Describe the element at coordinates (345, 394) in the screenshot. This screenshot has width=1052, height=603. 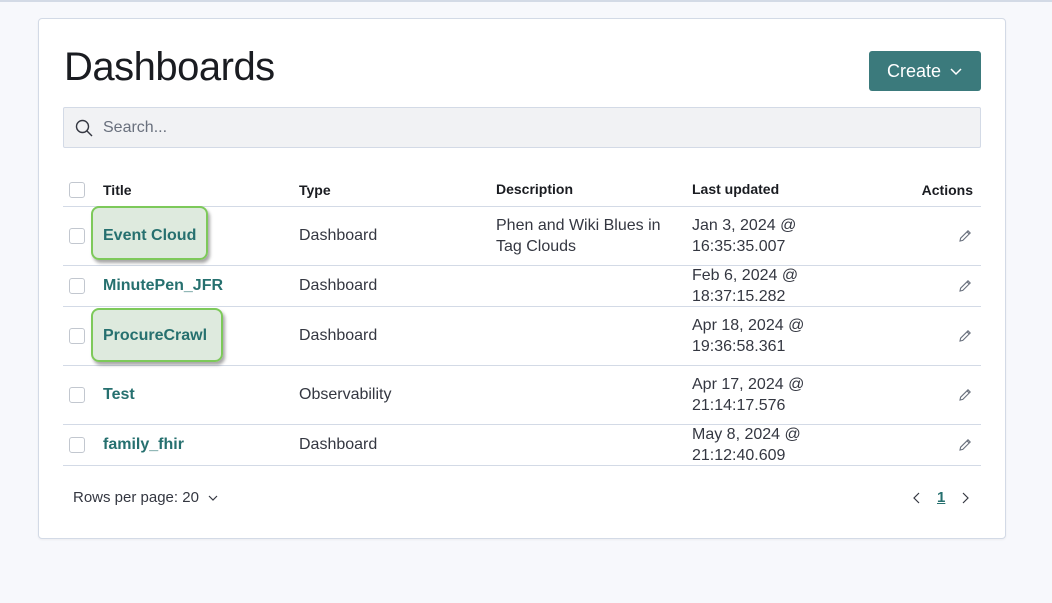
I see `dashboard-type: Observability` at that location.